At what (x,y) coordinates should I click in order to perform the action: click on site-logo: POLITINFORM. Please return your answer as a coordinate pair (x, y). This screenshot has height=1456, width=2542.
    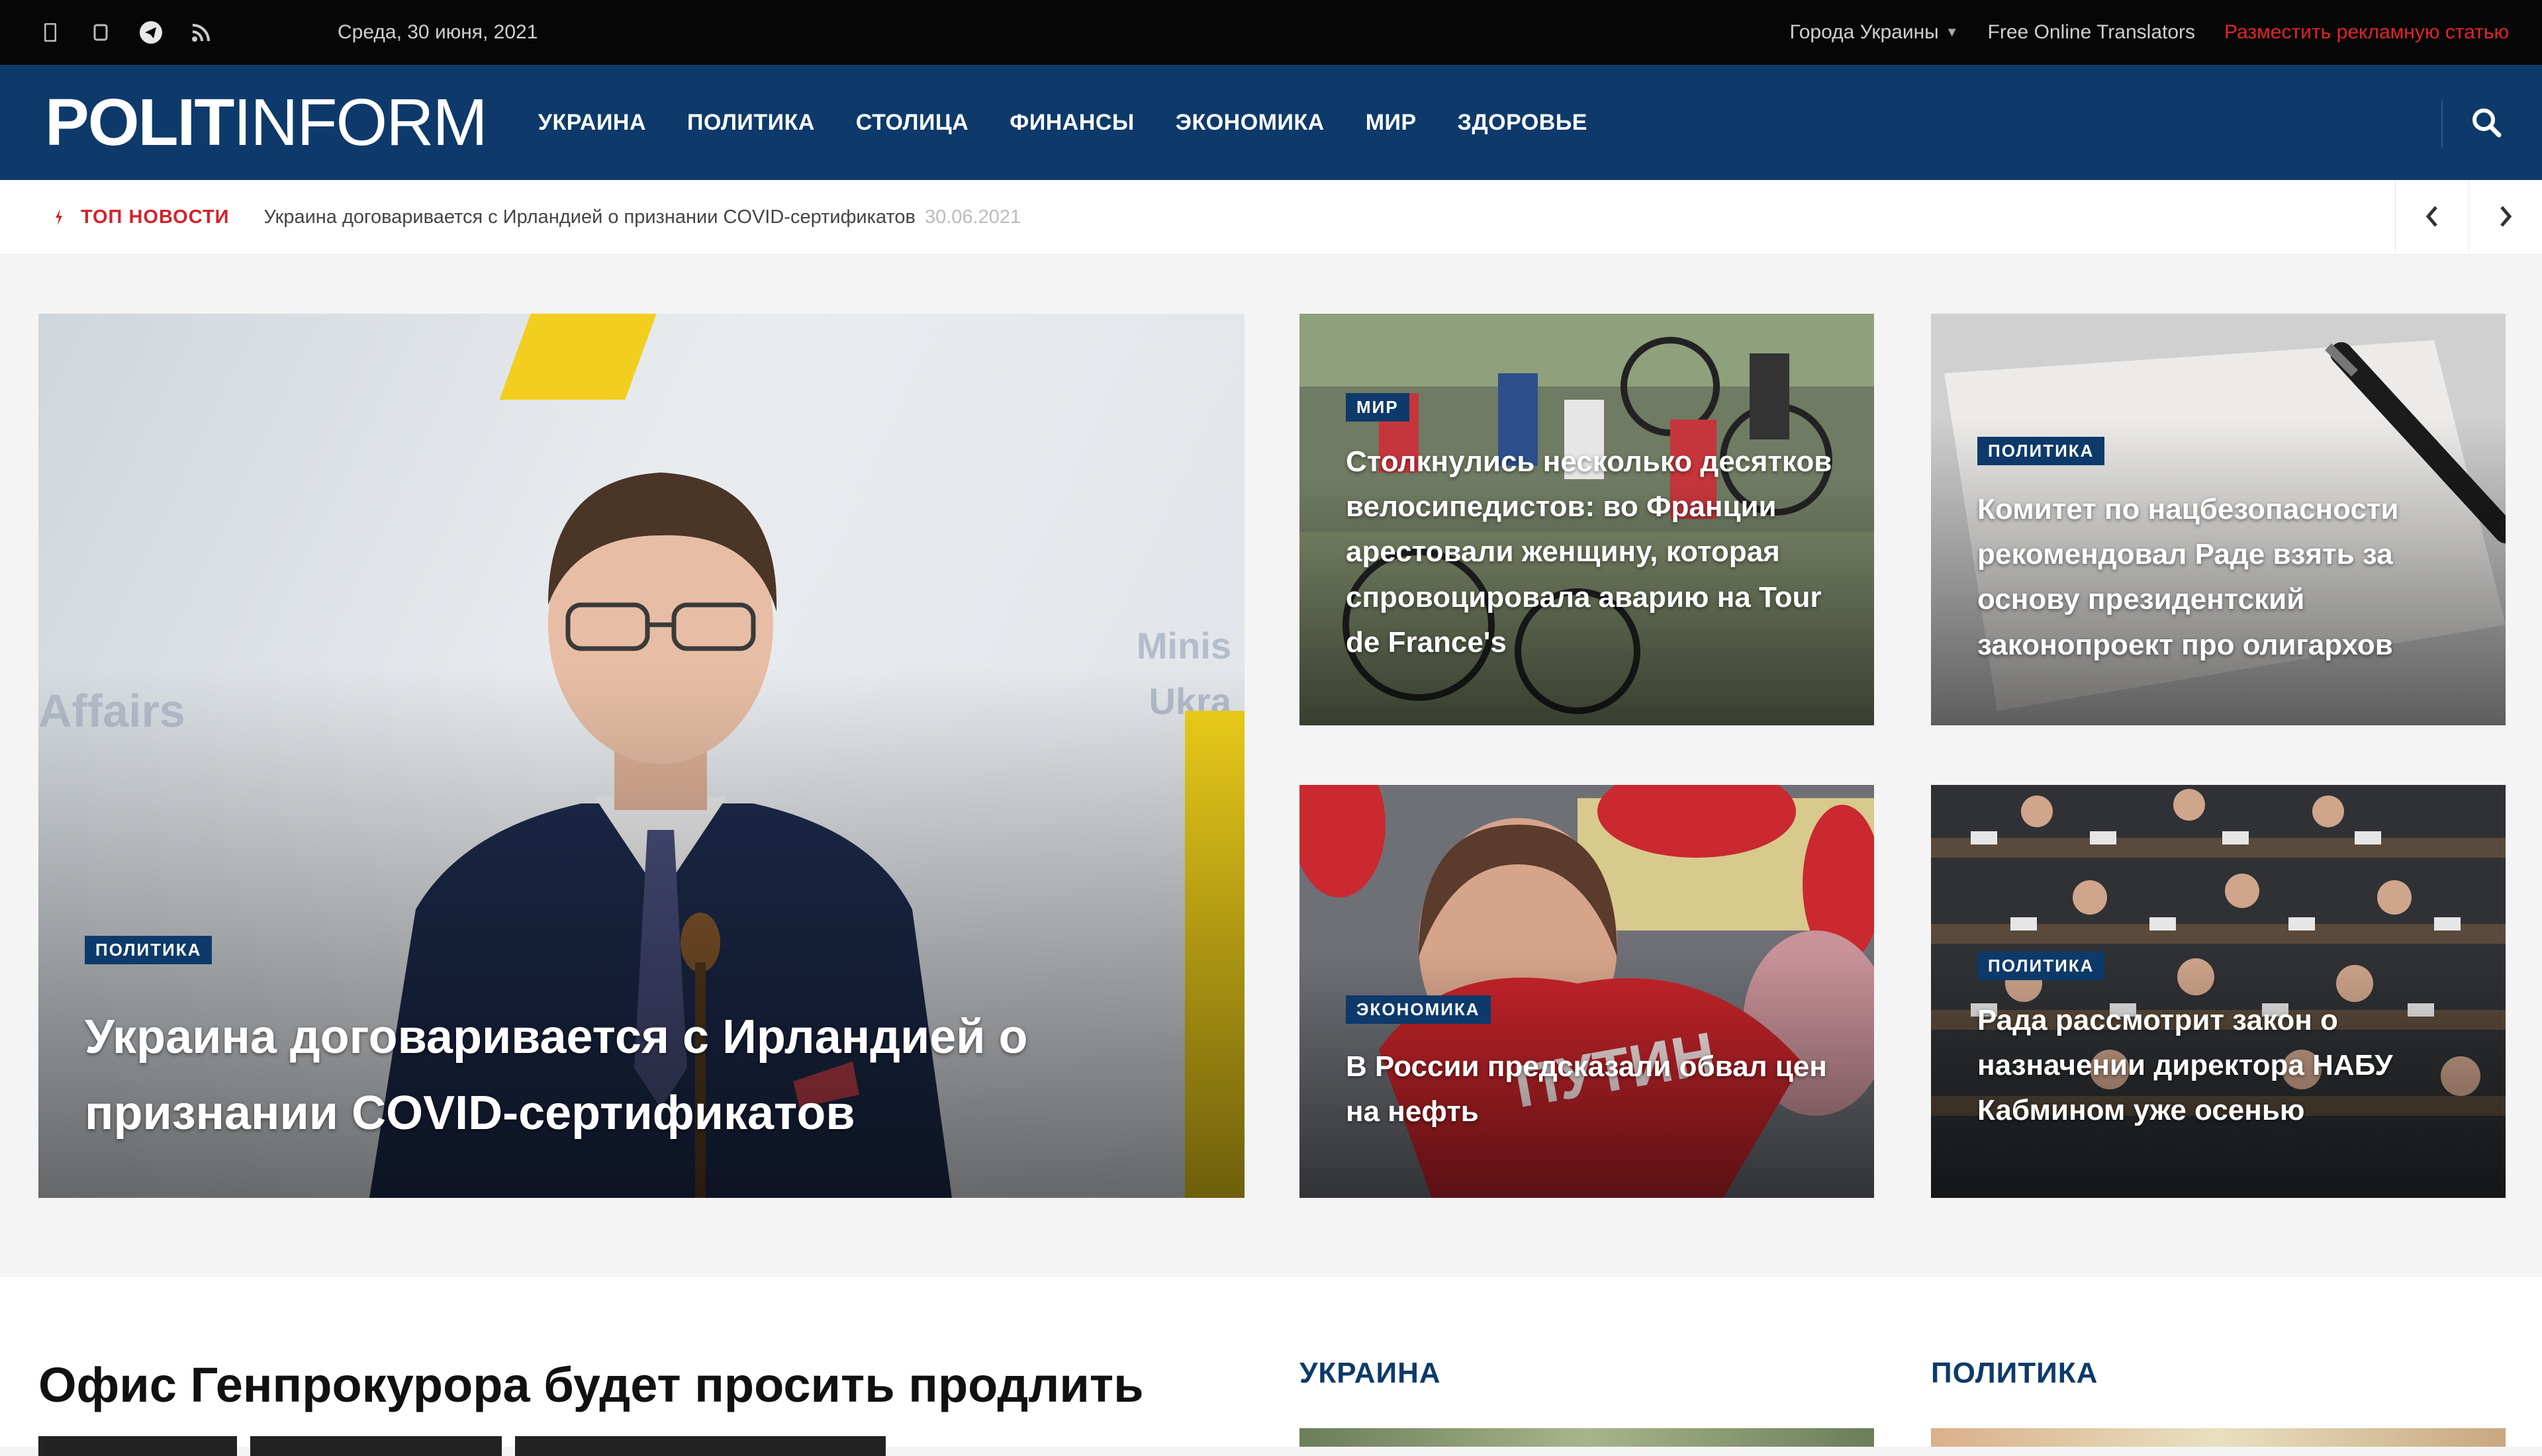
    Looking at the image, I should click on (267, 122).